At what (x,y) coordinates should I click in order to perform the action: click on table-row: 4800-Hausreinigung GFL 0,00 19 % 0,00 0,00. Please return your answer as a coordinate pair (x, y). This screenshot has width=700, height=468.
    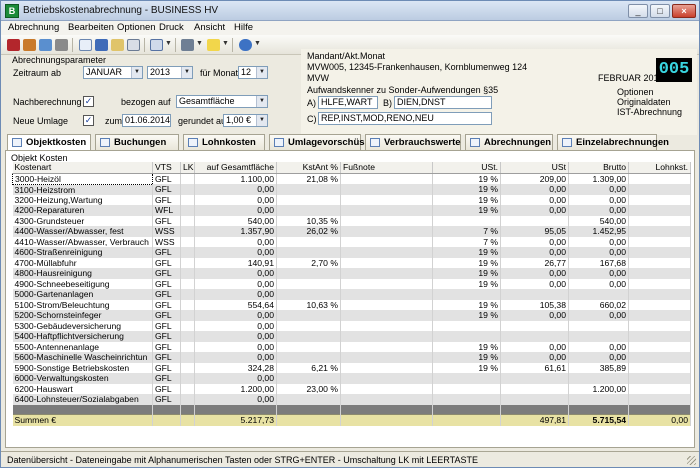
    Looking at the image, I should click on (351, 273).